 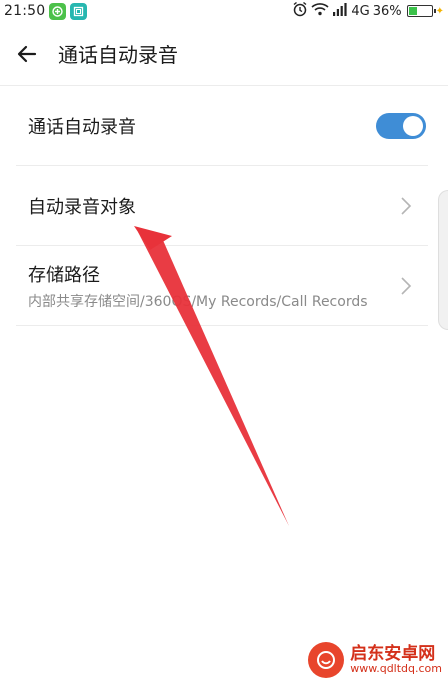 What do you see at coordinates (82, 207) in the screenshot?
I see `record-targets-label: 自动录音对象` at bounding box center [82, 207].